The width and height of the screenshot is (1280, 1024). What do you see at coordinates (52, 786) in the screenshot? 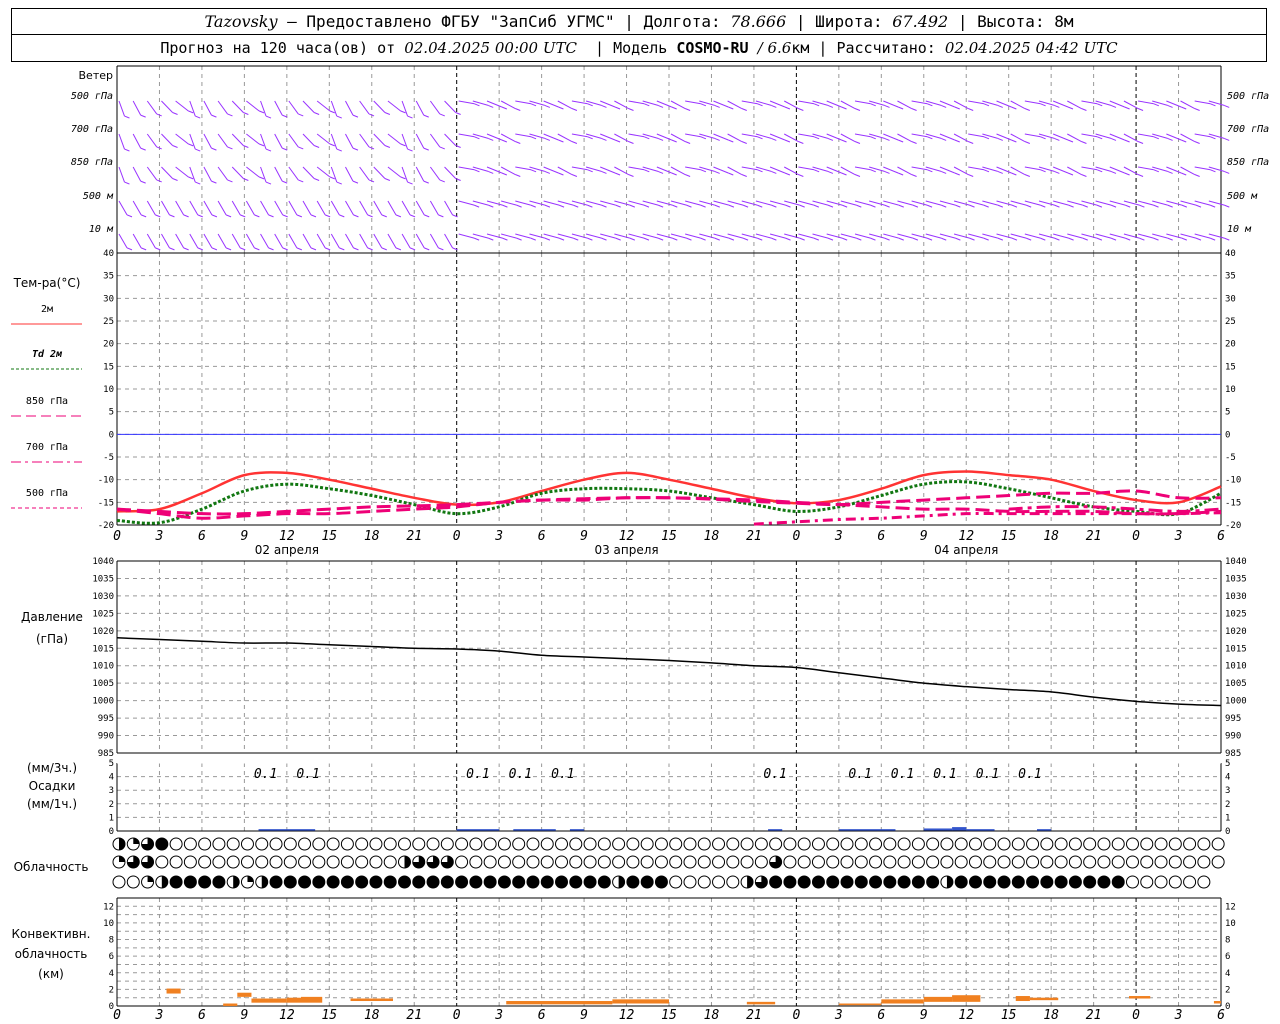
I see `precip-panel-title: Осадки` at bounding box center [52, 786].